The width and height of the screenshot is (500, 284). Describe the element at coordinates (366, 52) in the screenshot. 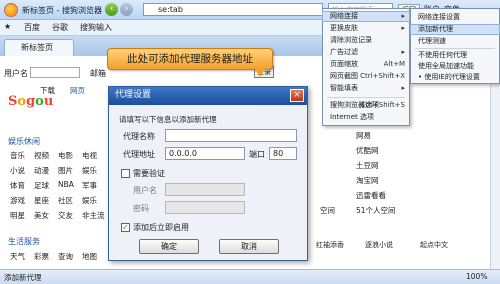

I see `menu-adblock: 广告过滤 ▸` at that location.